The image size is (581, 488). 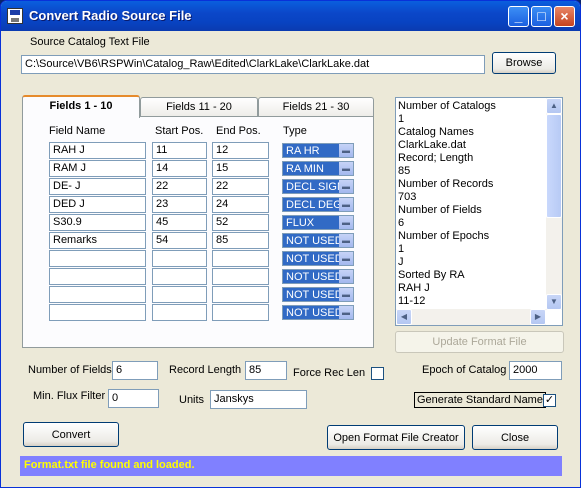 I want to click on list-item: 11-12, so click(x=472, y=301).